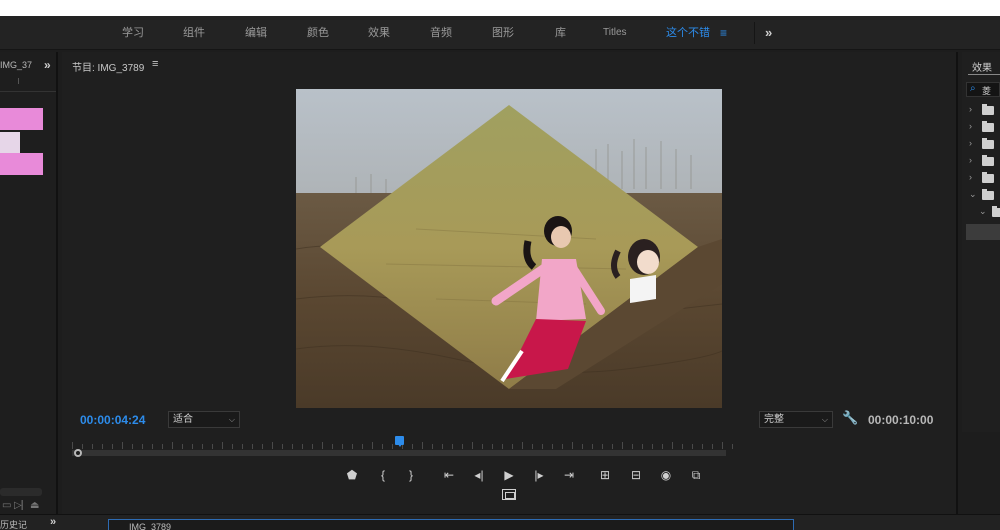  What do you see at coordinates (509, 65) in the screenshot?
I see `program-monitor-header: 节目: IMG_3789 ≡` at bounding box center [509, 65].